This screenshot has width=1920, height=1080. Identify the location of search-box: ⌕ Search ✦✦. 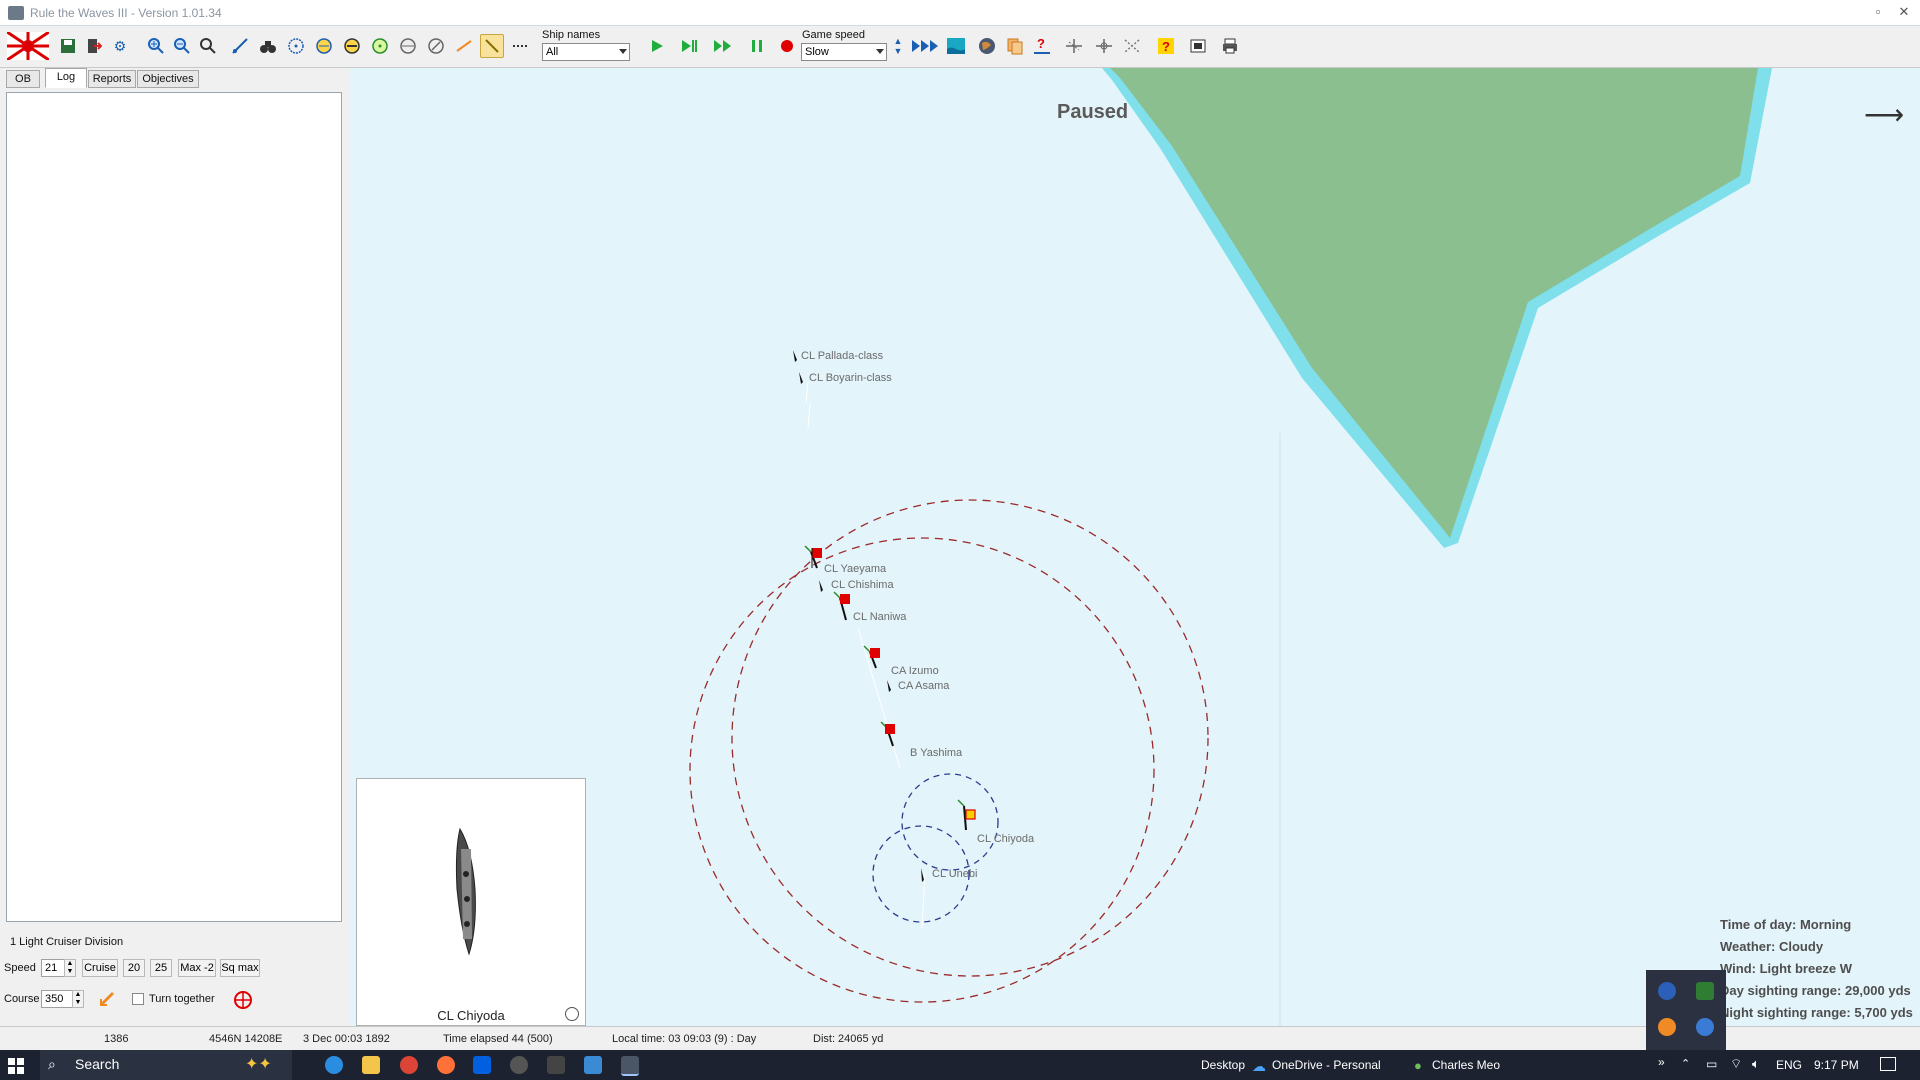
(166, 1065).